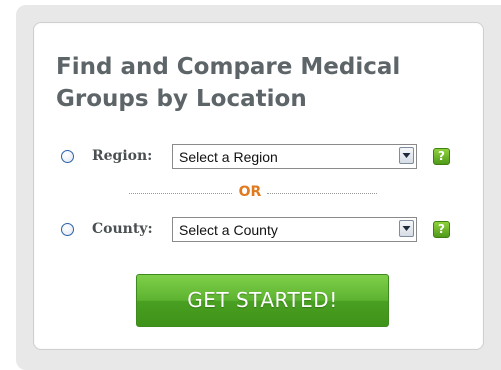 This screenshot has height=370, width=501. I want to click on region-label: Region:, so click(122, 156).